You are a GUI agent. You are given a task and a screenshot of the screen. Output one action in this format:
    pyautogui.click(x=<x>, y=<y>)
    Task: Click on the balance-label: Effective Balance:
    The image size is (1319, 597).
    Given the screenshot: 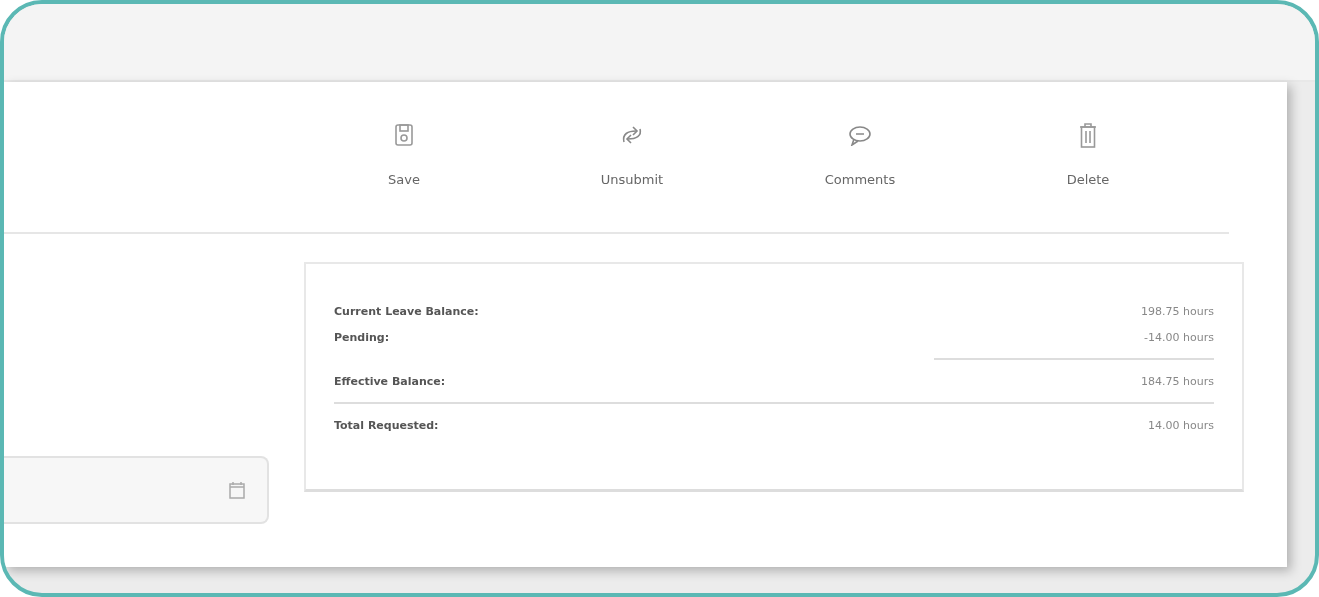 What is the action you would take?
    pyautogui.click(x=390, y=381)
    